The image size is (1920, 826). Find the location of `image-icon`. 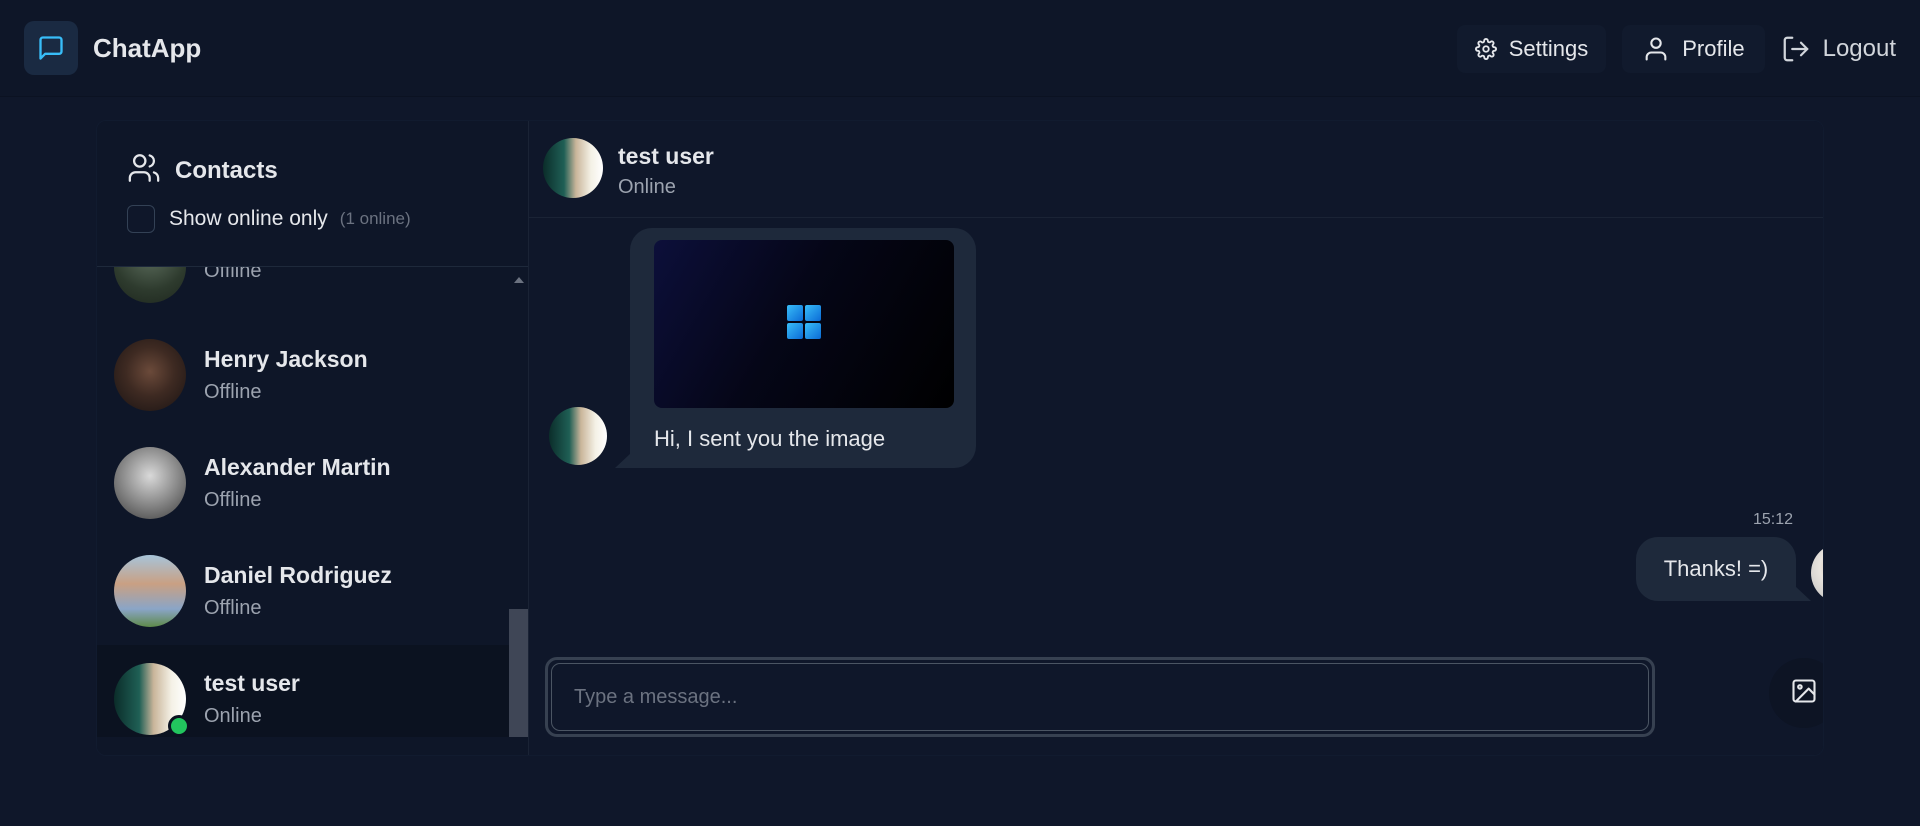

image-icon is located at coordinates (1804, 693).